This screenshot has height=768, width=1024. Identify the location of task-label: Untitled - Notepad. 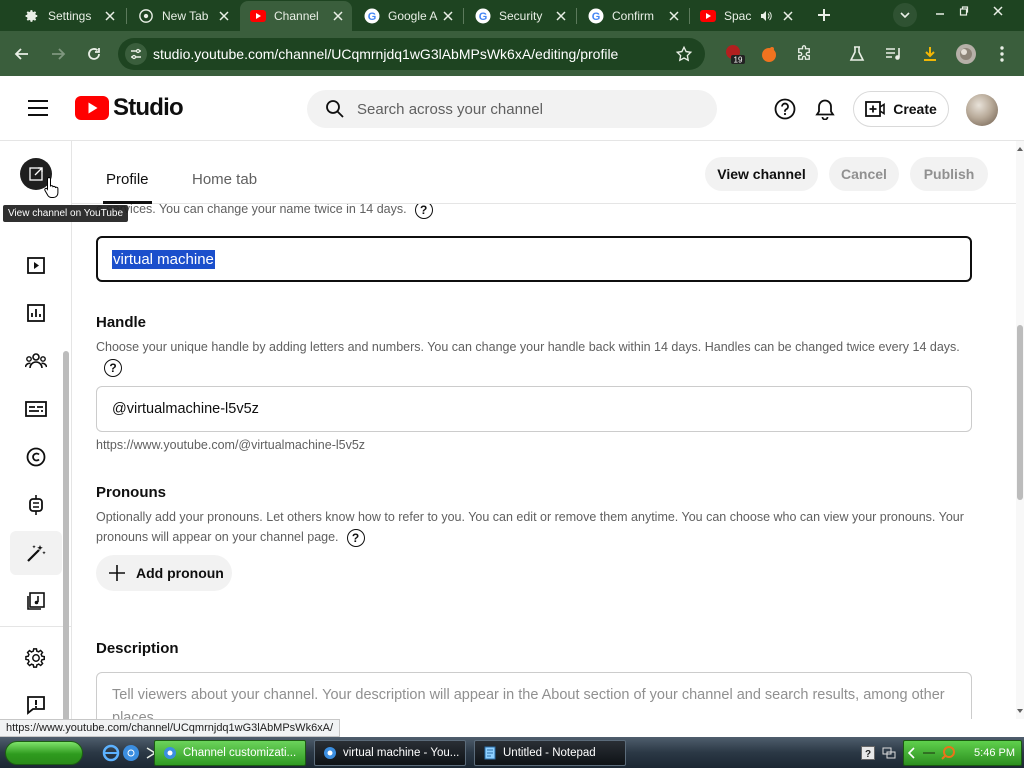
(549, 753).